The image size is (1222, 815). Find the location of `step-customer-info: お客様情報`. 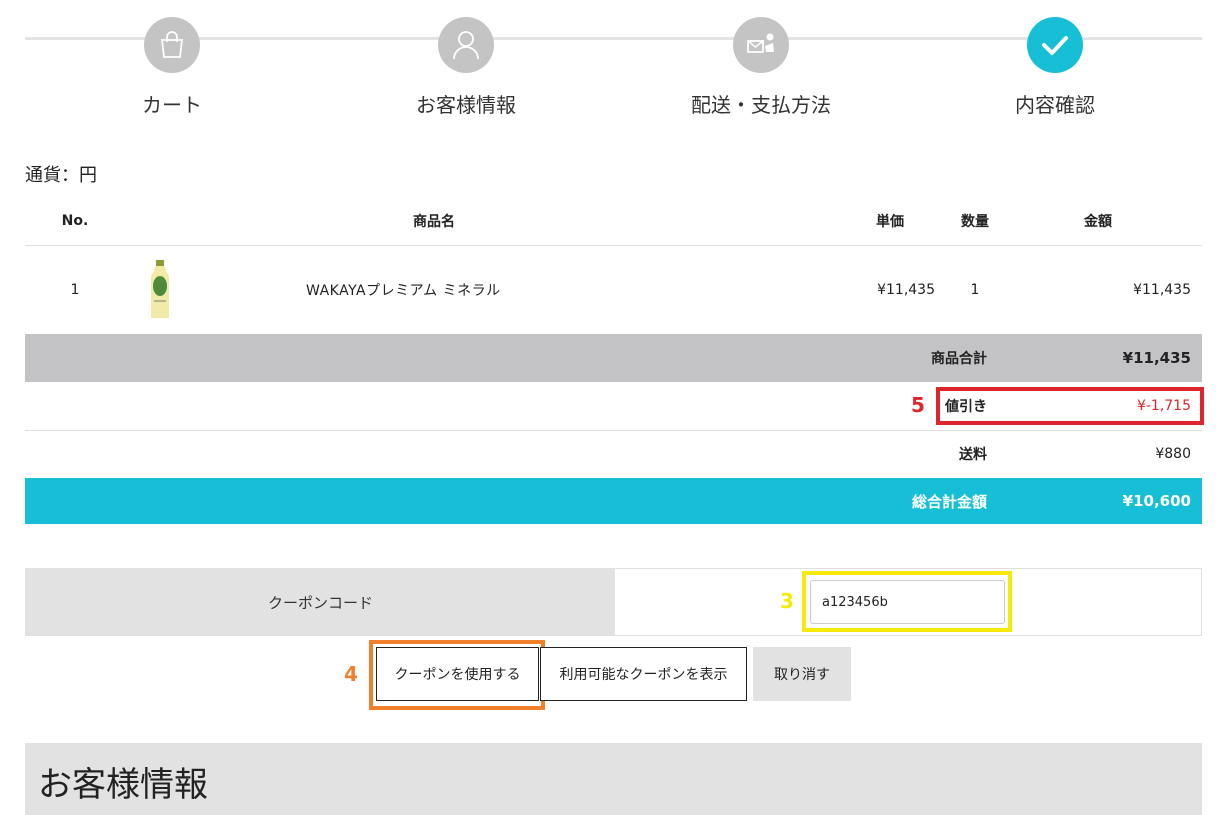

step-customer-info: お客様情報 is located at coordinates (466, 67).